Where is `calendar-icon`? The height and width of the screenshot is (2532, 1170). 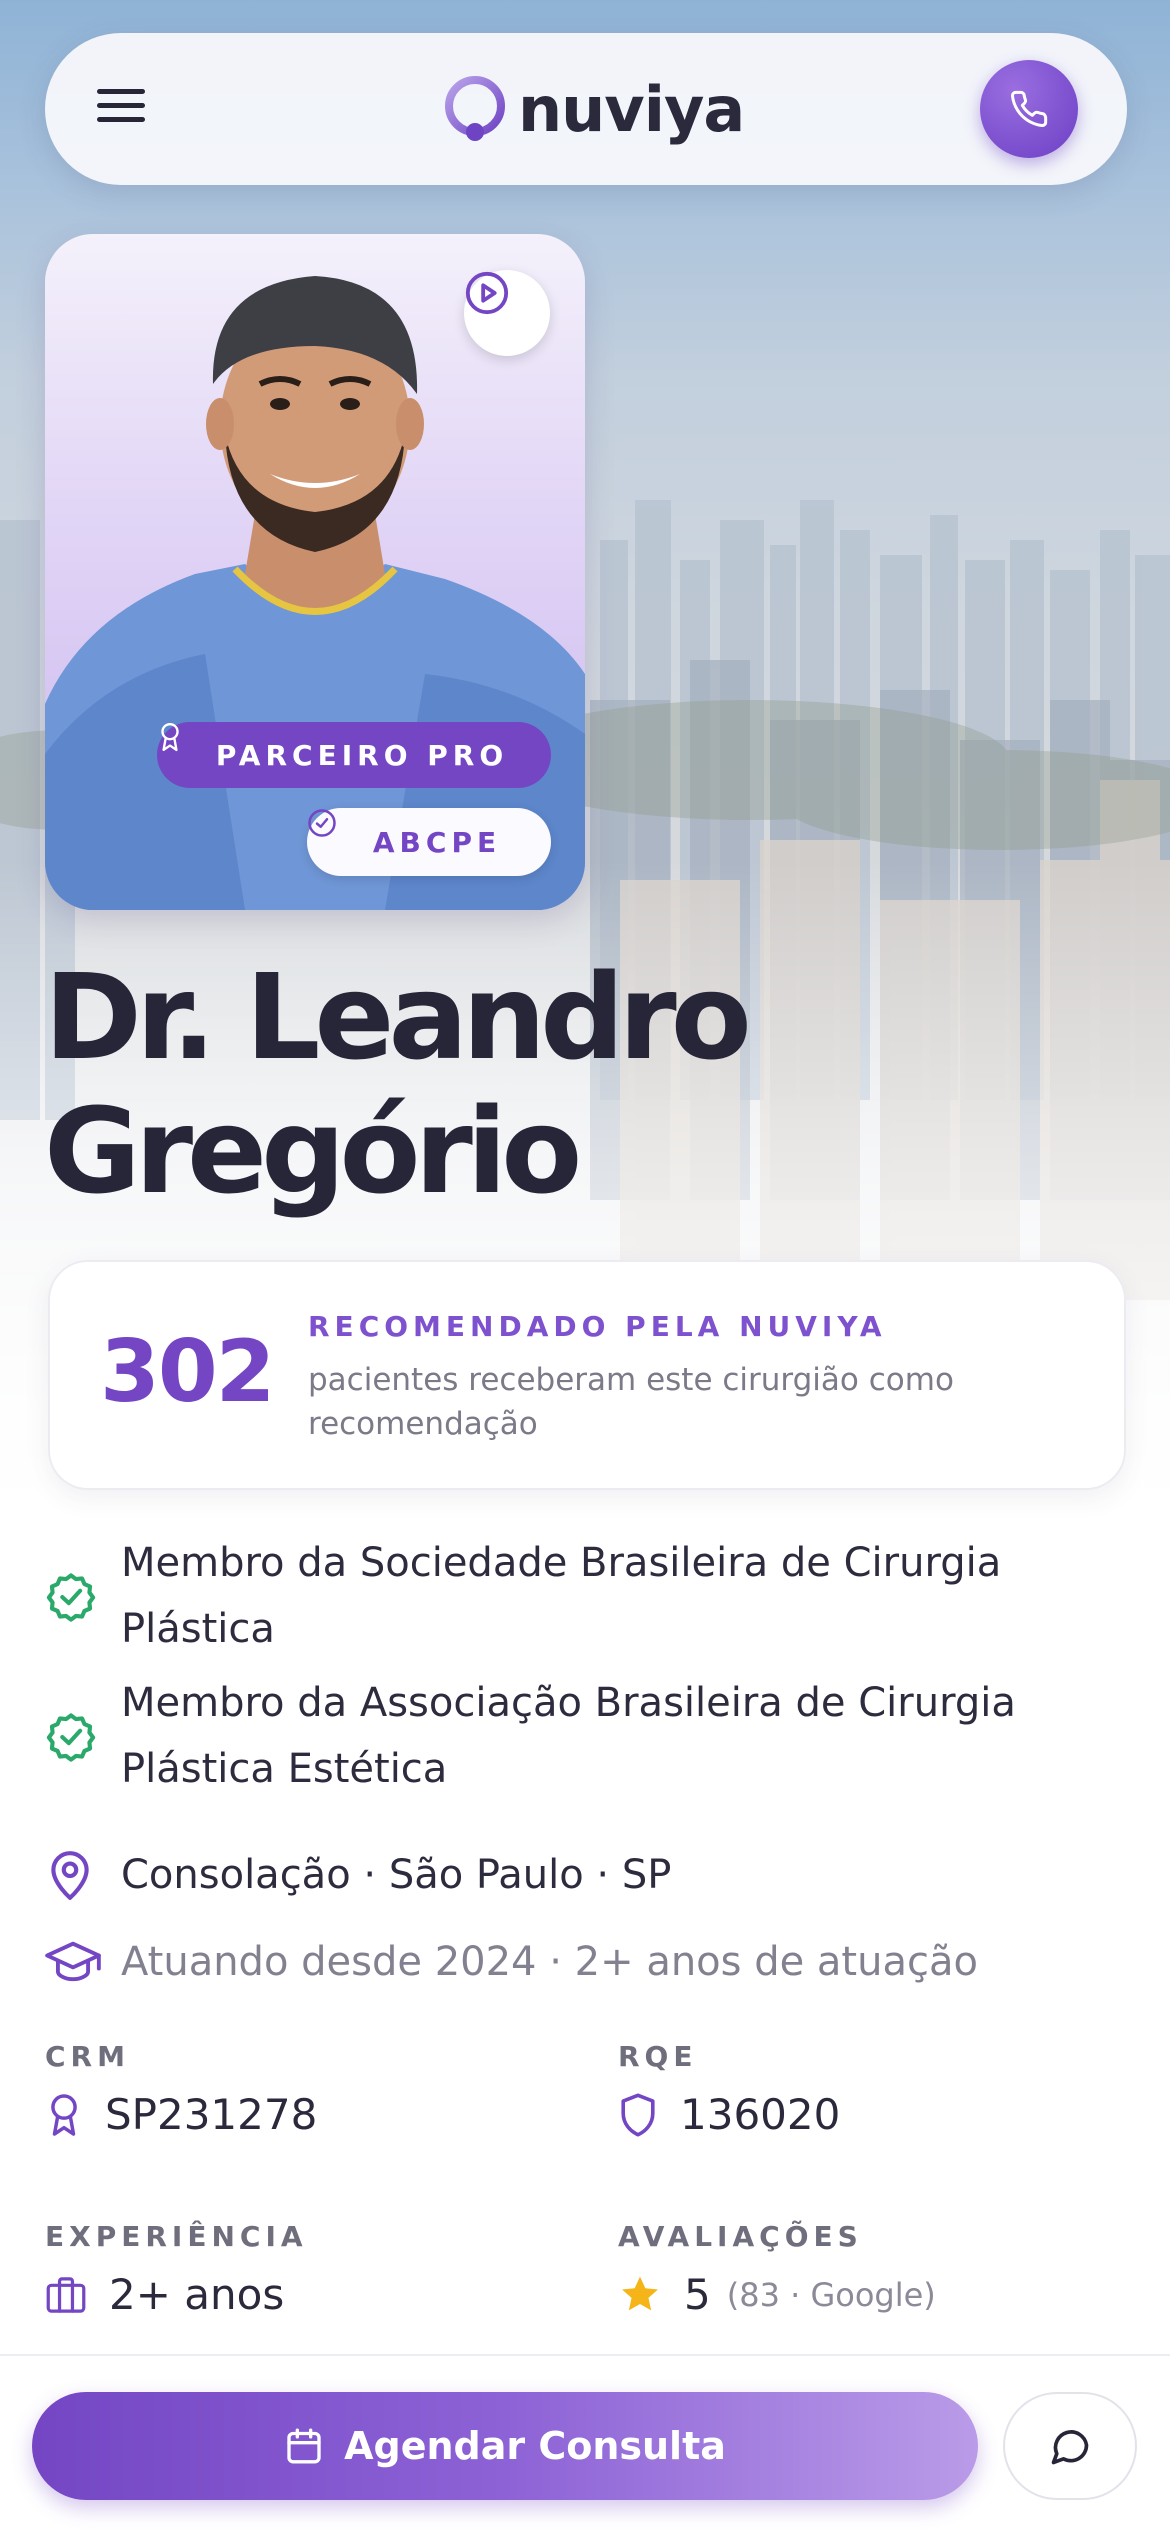 calendar-icon is located at coordinates (304, 2446).